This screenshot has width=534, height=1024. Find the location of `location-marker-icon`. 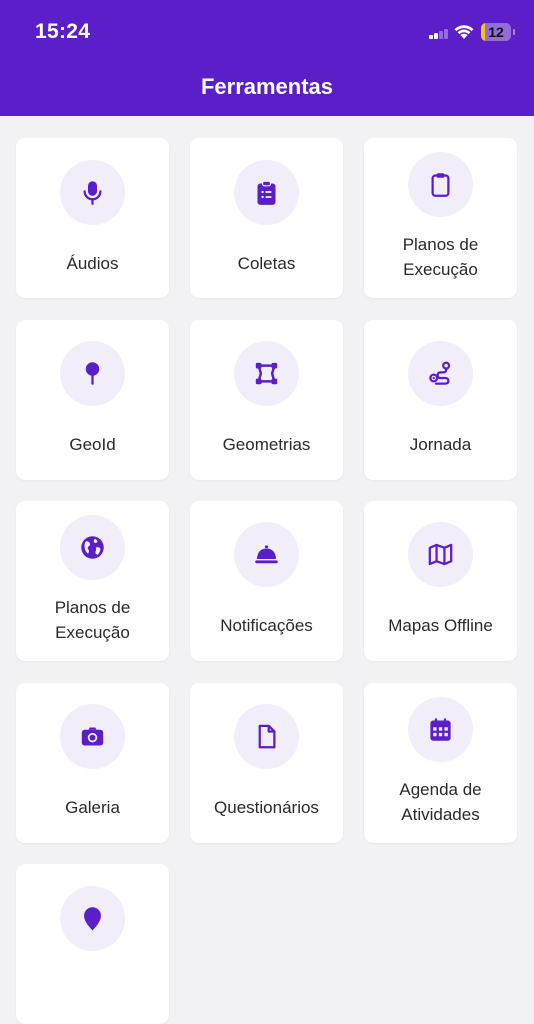

location-marker-icon is located at coordinates (92, 919).